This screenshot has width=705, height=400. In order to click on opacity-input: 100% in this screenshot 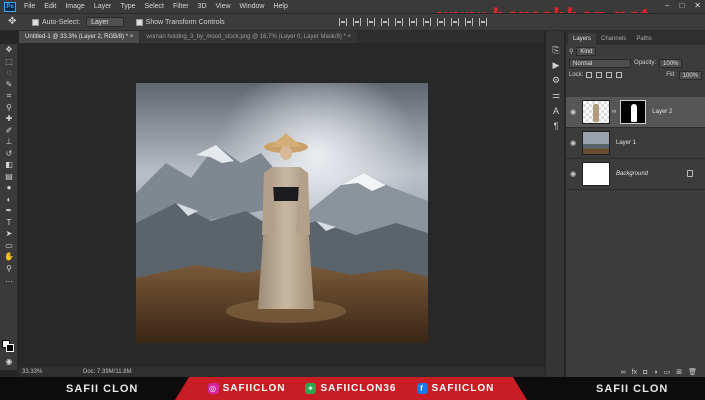, I will do `click(671, 63)`.